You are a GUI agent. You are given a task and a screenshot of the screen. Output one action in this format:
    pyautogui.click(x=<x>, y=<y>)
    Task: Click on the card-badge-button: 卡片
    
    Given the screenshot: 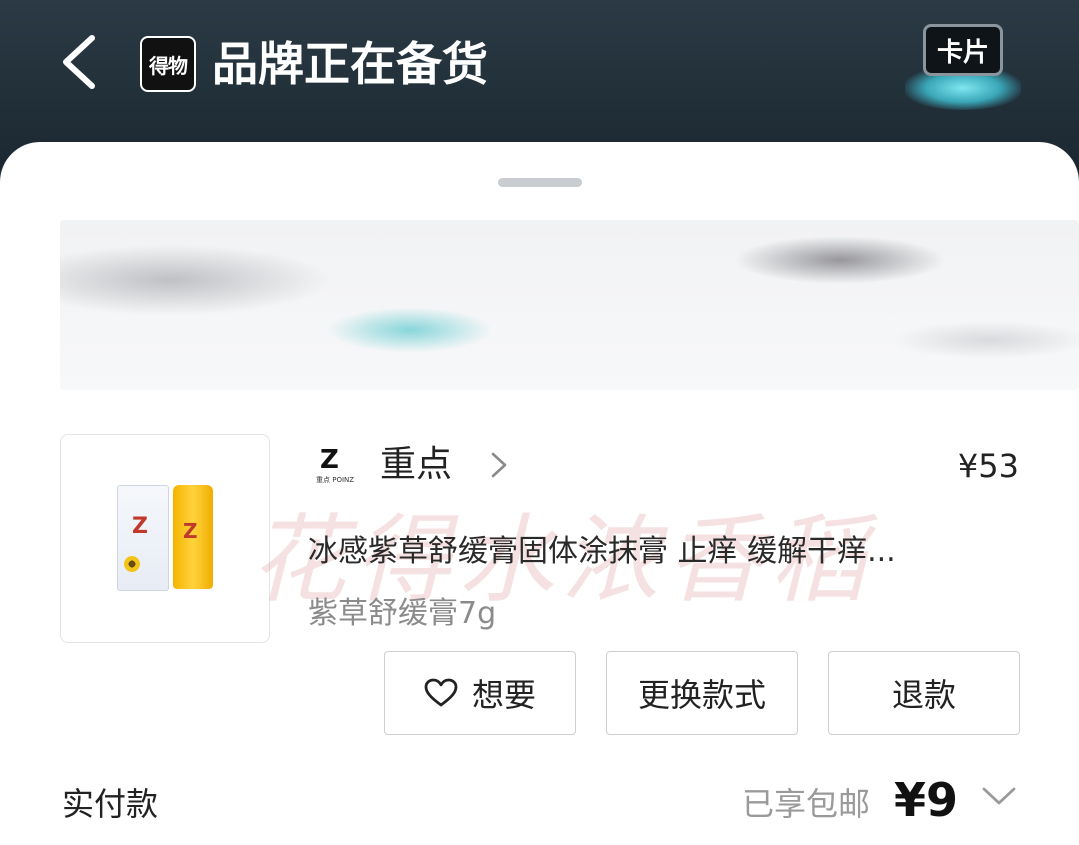 What is the action you would take?
    pyautogui.click(x=963, y=65)
    